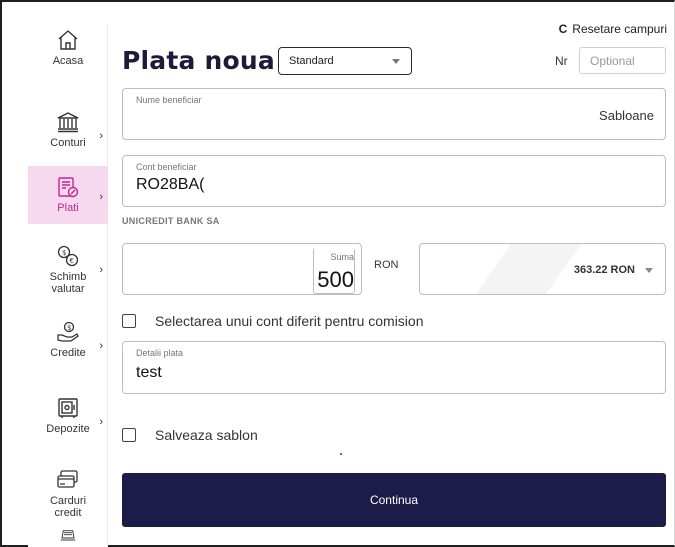 The image size is (675, 547). I want to click on payment-details-field: Detalii plata test, so click(394, 367).